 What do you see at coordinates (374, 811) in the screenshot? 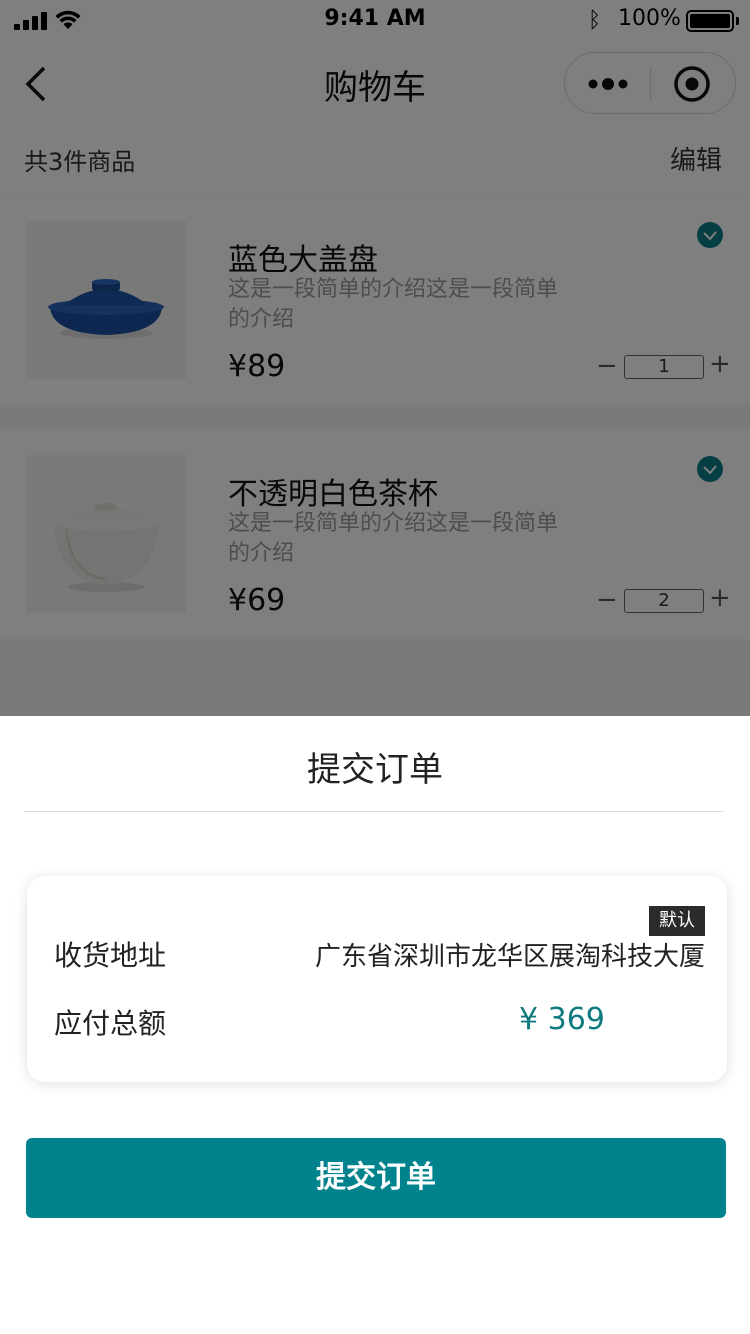
I see `divider` at bounding box center [374, 811].